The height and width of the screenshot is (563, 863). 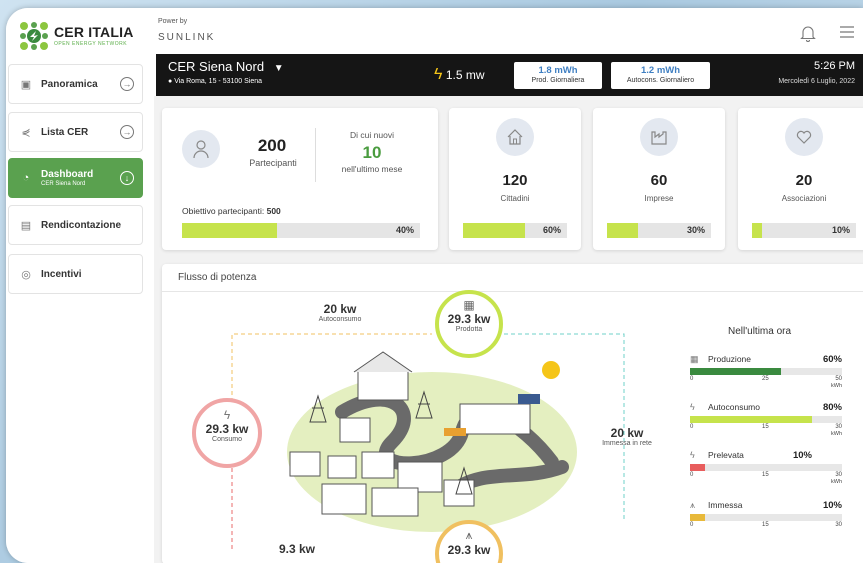 I want to click on dashboard-sub: CER Siena Nord, so click(x=63, y=184).